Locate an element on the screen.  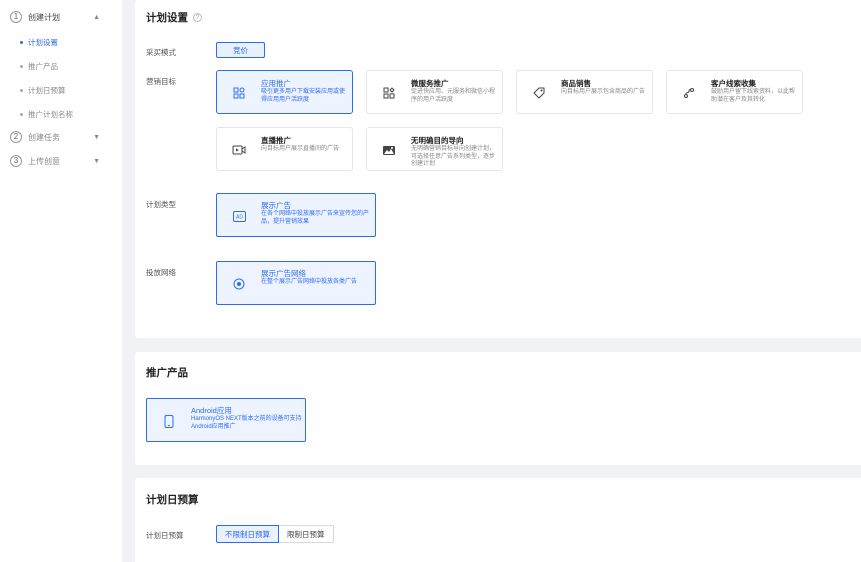
target-card-product-sales: 商品销售 向目标用户展示包含商品的广告 is located at coordinates (584, 92).